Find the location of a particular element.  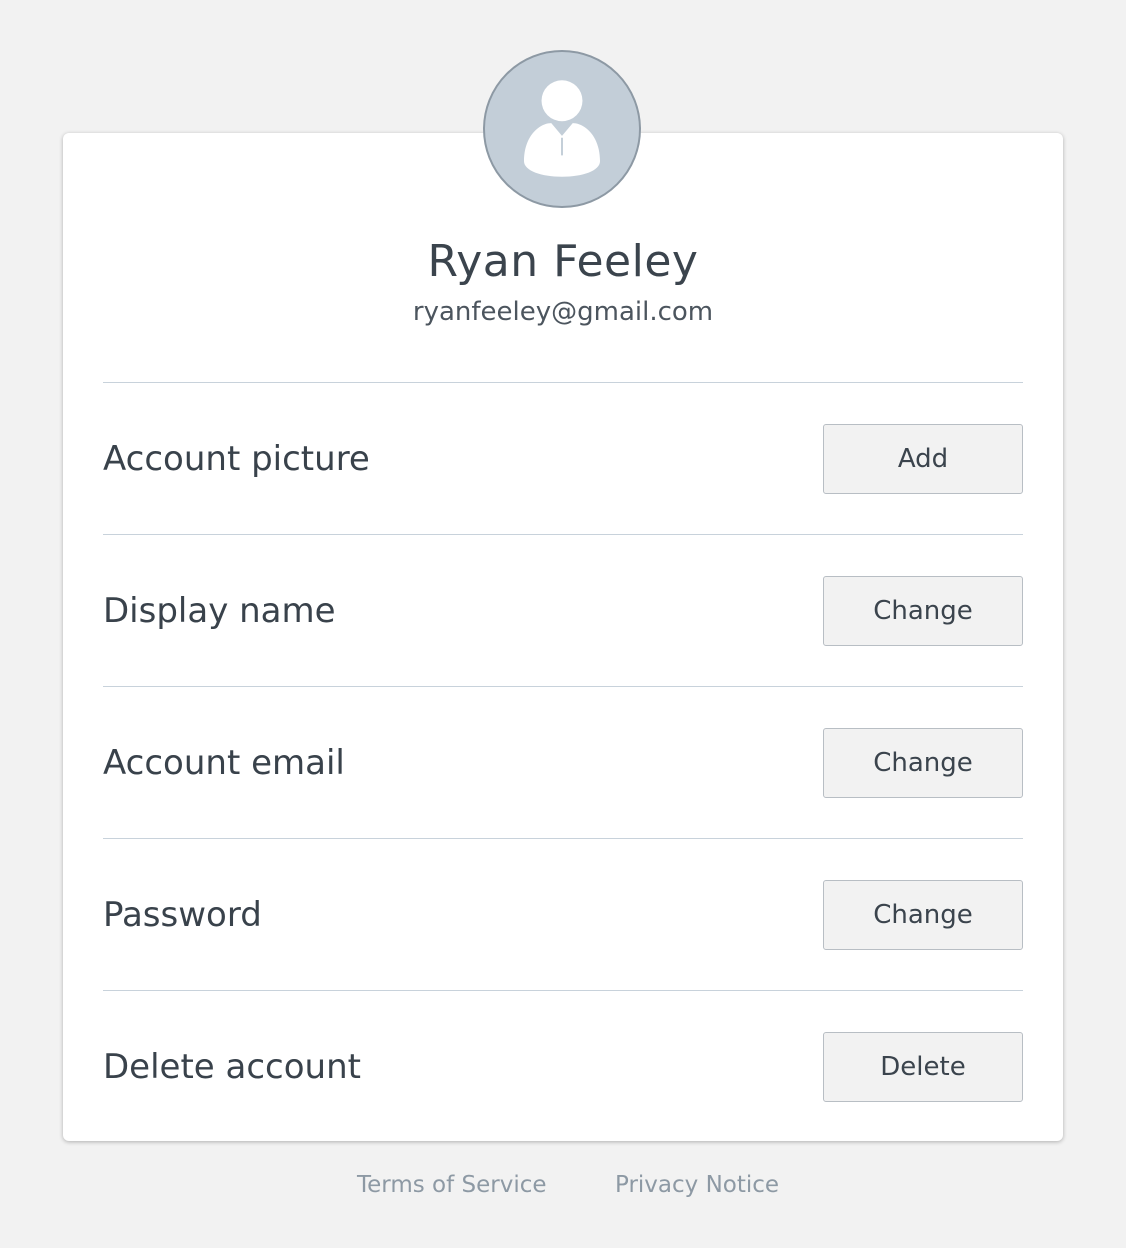

settings-row-account-picture: Account picture Add is located at coordinates (563, 459).